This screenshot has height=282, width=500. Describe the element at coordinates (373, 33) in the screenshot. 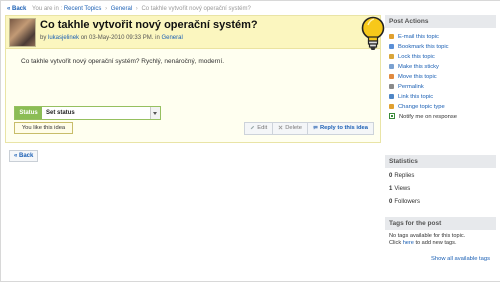

I see `idea-bulb-icon` at that location.